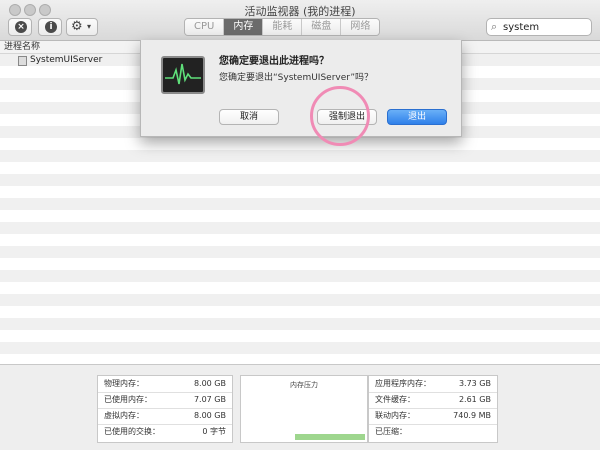  What do you see at coordinates (304, 385) in the screenshot?
I see `memory-pressure-label: 内存压力` at bounding box center [304, 385].